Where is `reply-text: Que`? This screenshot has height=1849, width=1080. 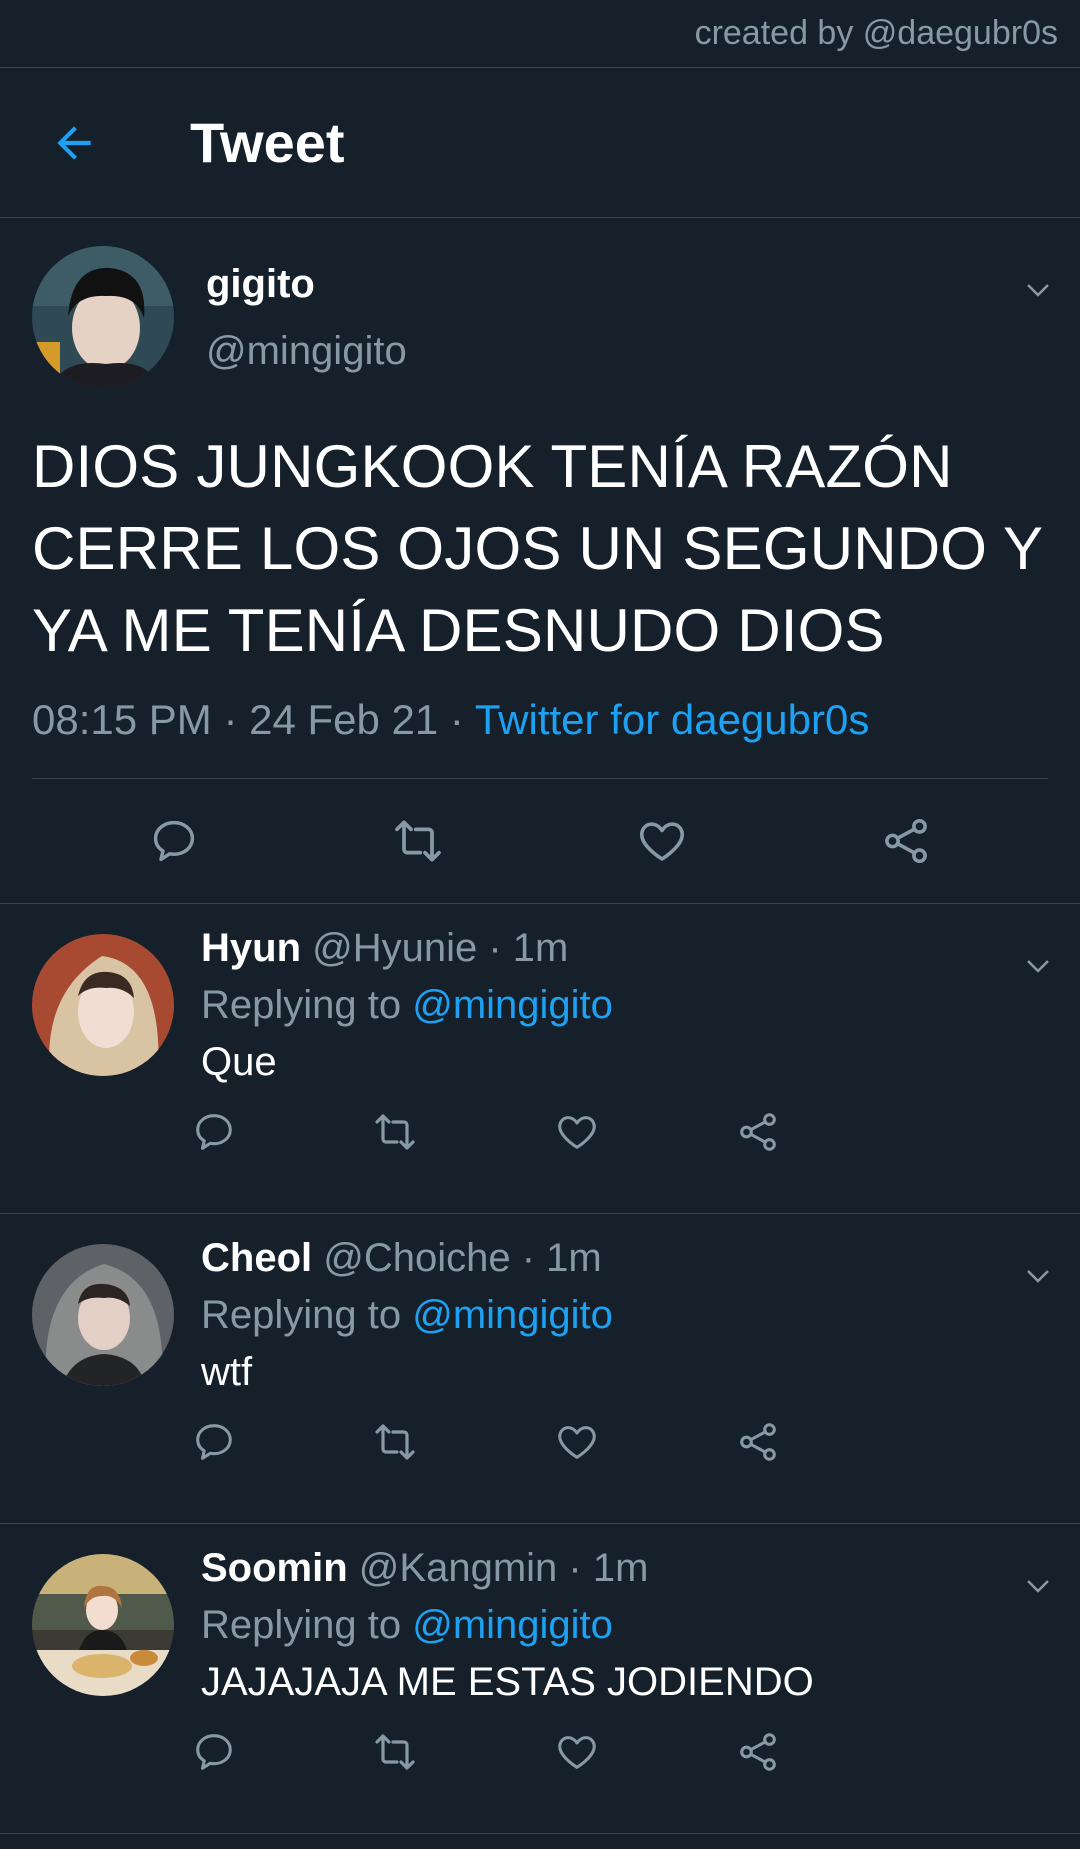
reply-text: Que is located at coordinates (239, 1062).